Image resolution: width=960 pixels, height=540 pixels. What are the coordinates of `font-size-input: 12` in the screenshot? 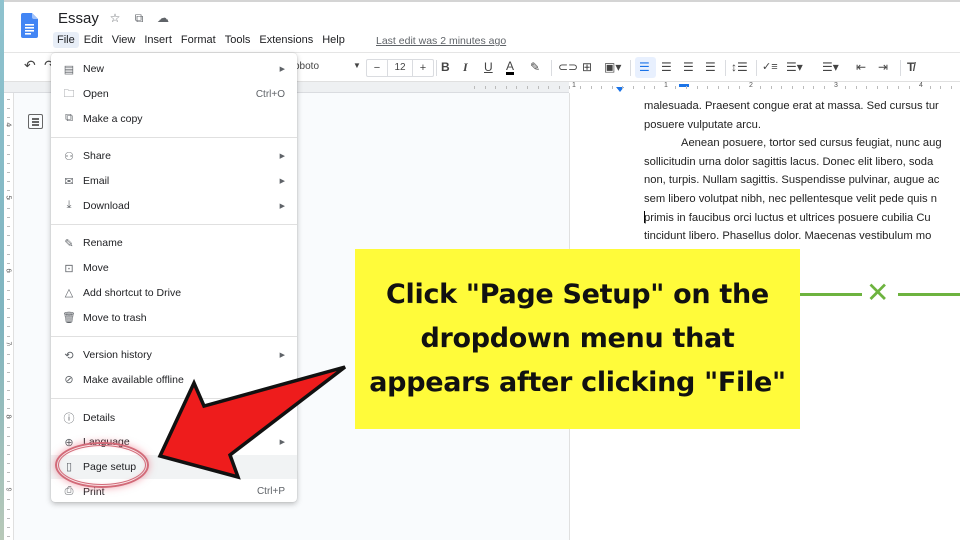 It's located at (400, 68).